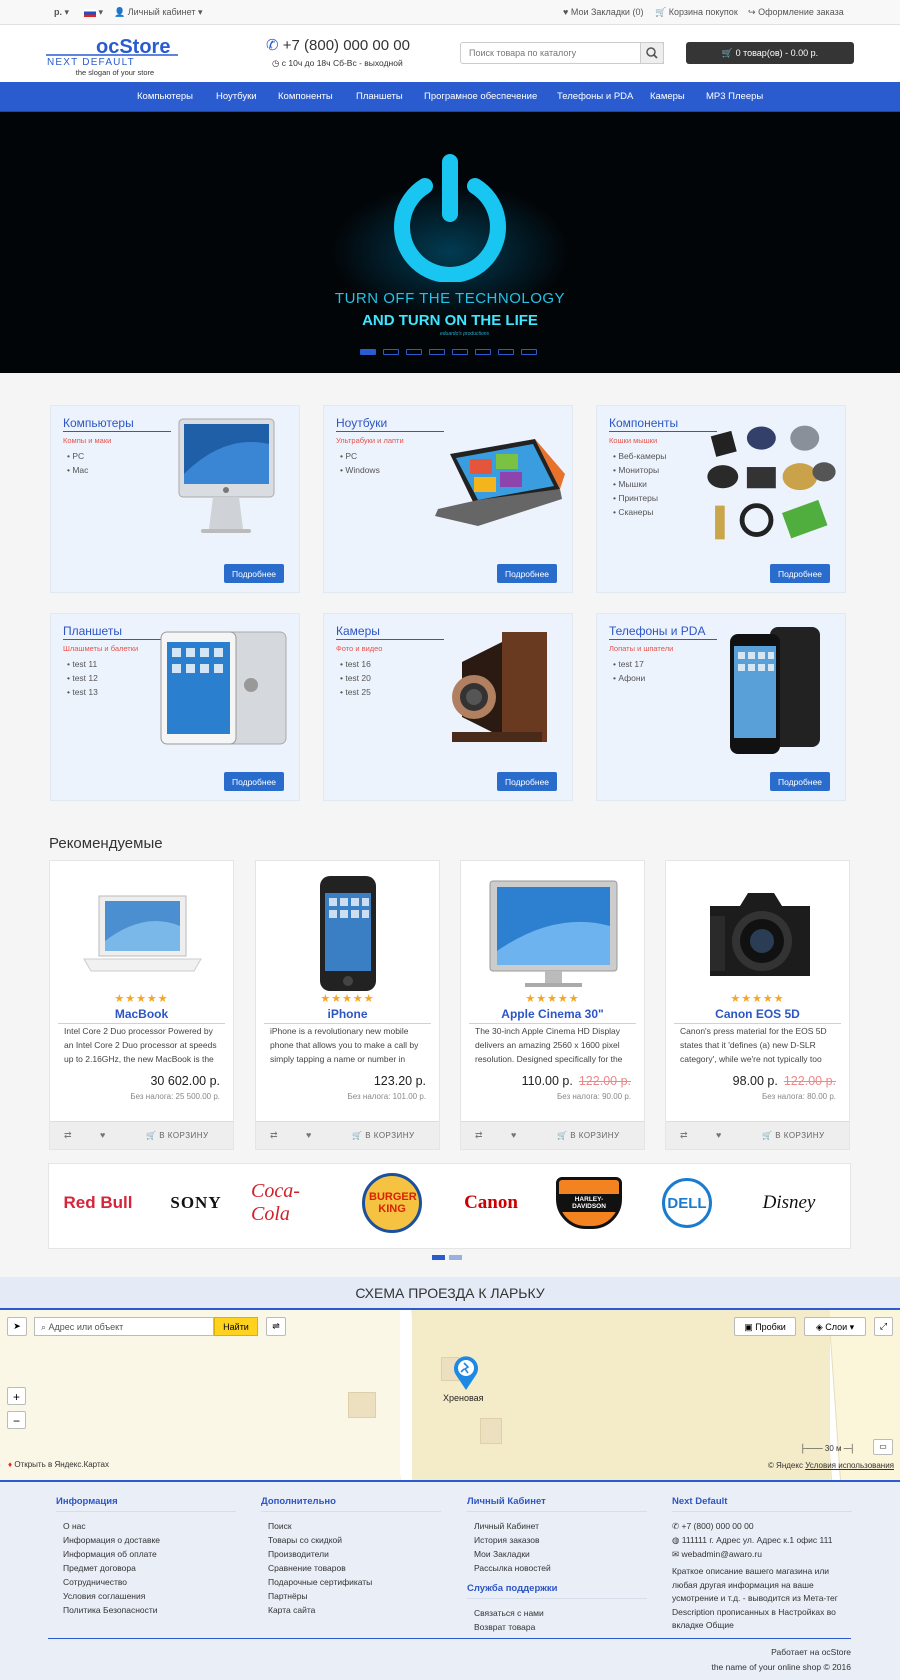  Describe the element at coordinates (491, 1203) in the screenshot. I see `brand-logo-canon: Canon` at that location.